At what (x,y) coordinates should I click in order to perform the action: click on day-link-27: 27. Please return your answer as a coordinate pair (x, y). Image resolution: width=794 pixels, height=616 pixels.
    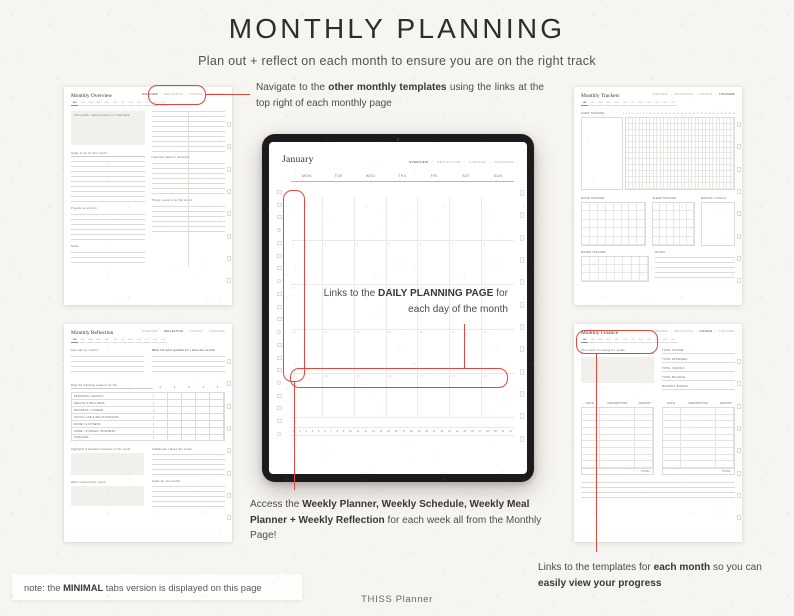
    Looking at the image, I should click on (480, 431).